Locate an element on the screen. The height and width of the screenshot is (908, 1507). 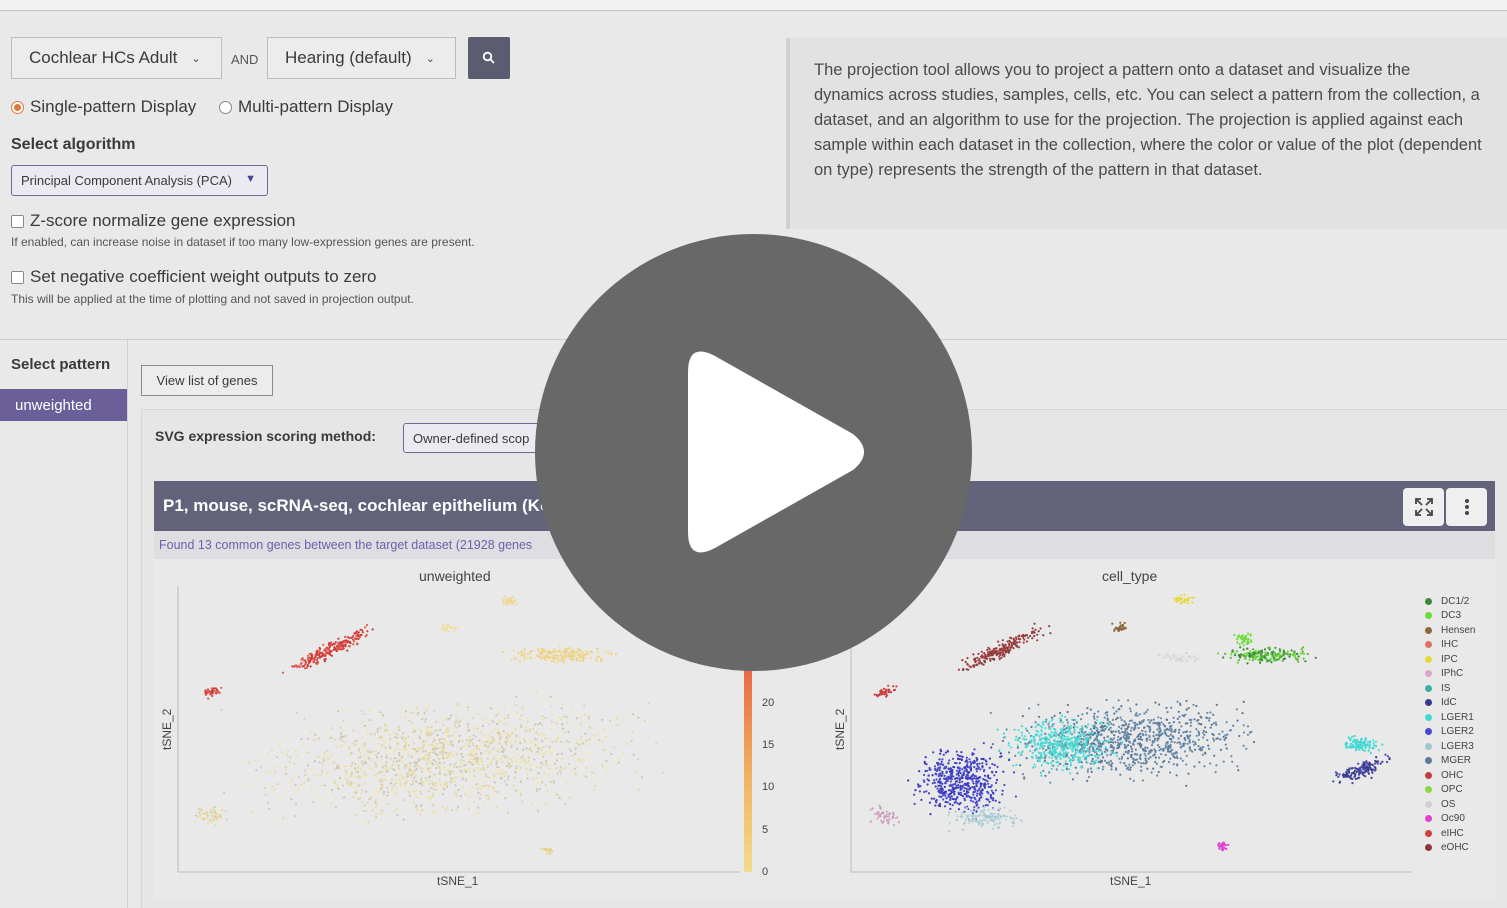
legend-item: eIHC is located at coordinates (1450, 833).